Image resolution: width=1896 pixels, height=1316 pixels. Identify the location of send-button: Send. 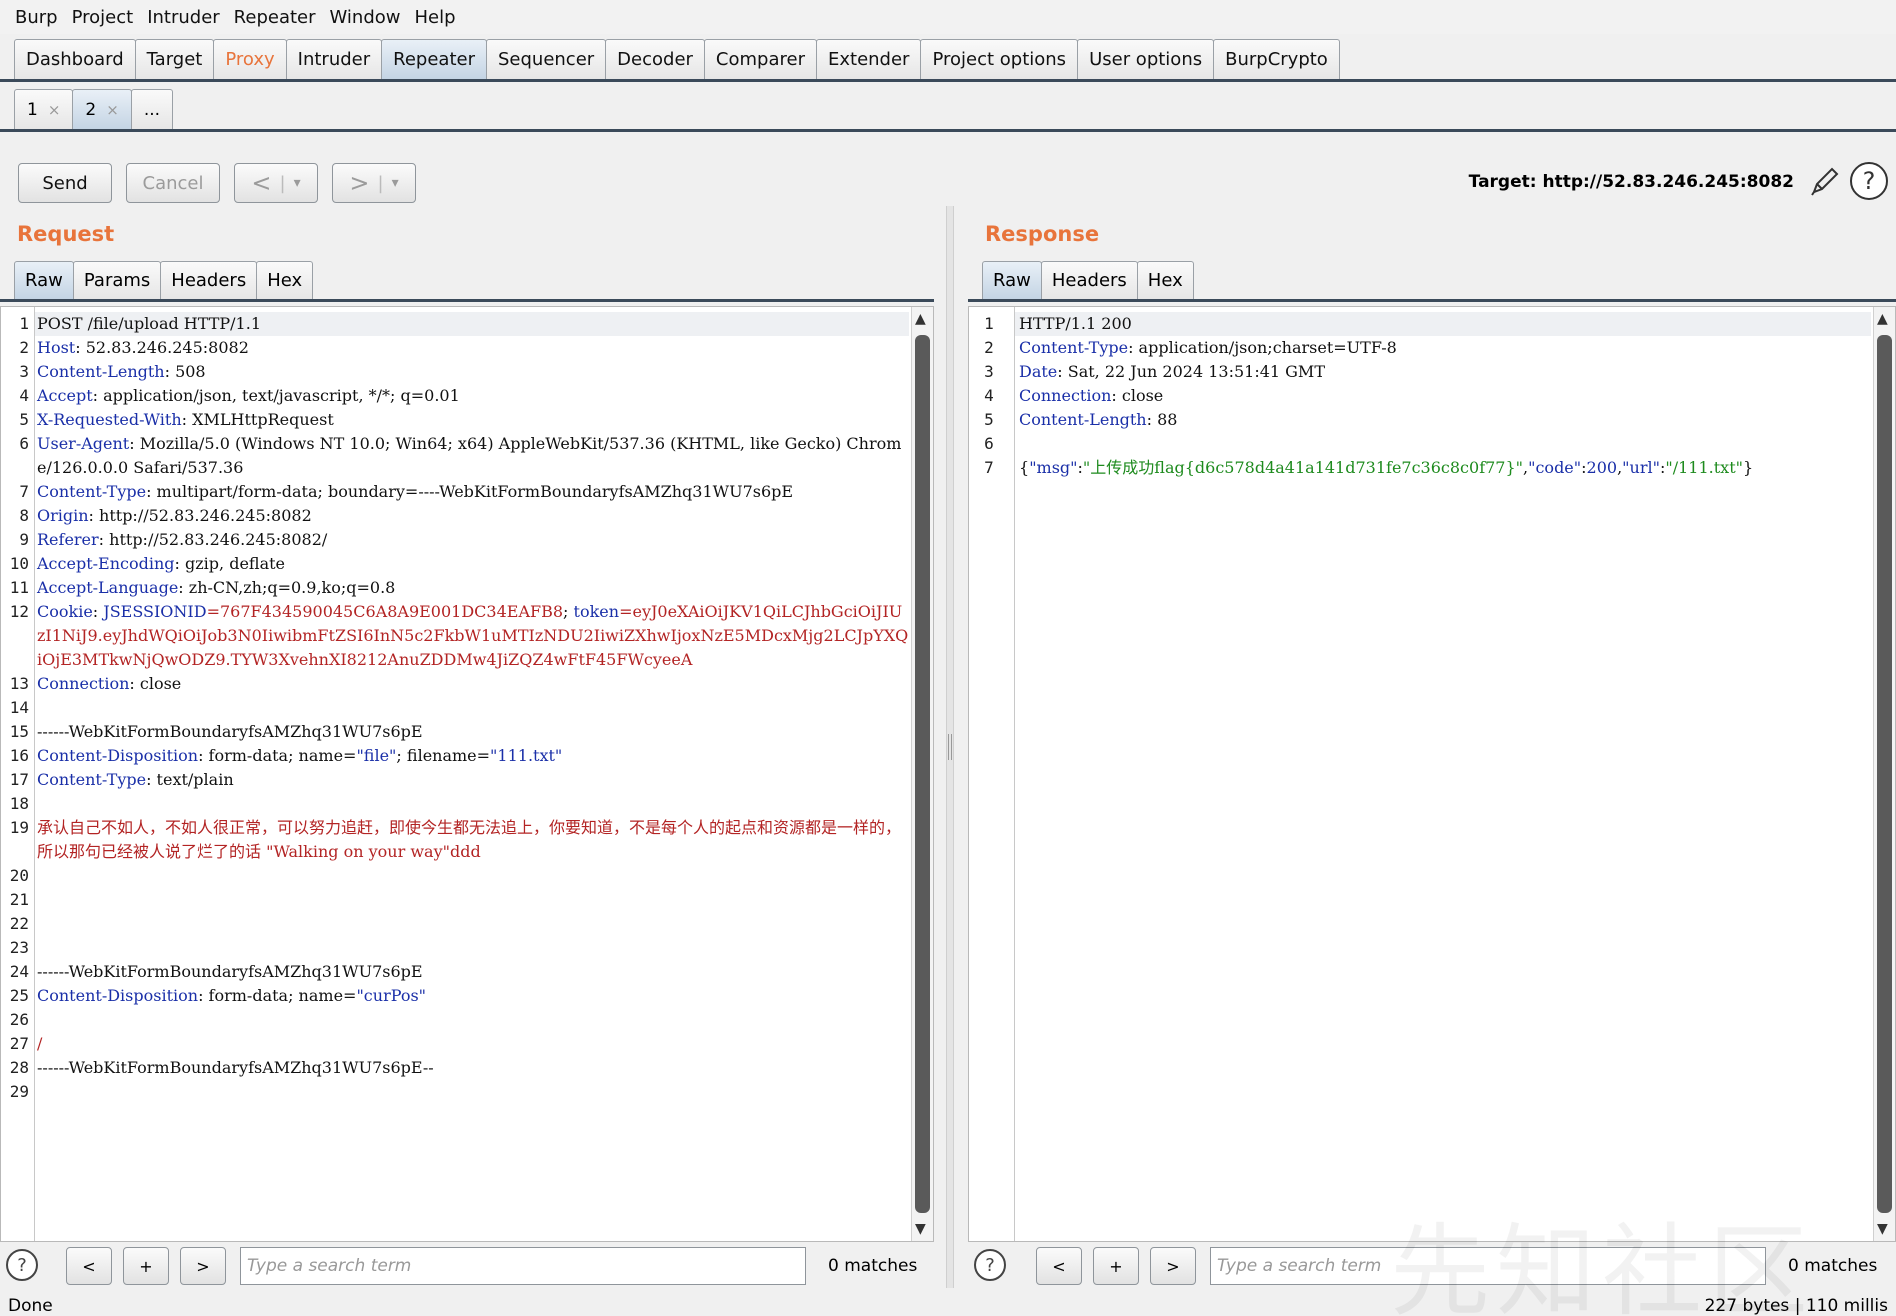
(65, 183).